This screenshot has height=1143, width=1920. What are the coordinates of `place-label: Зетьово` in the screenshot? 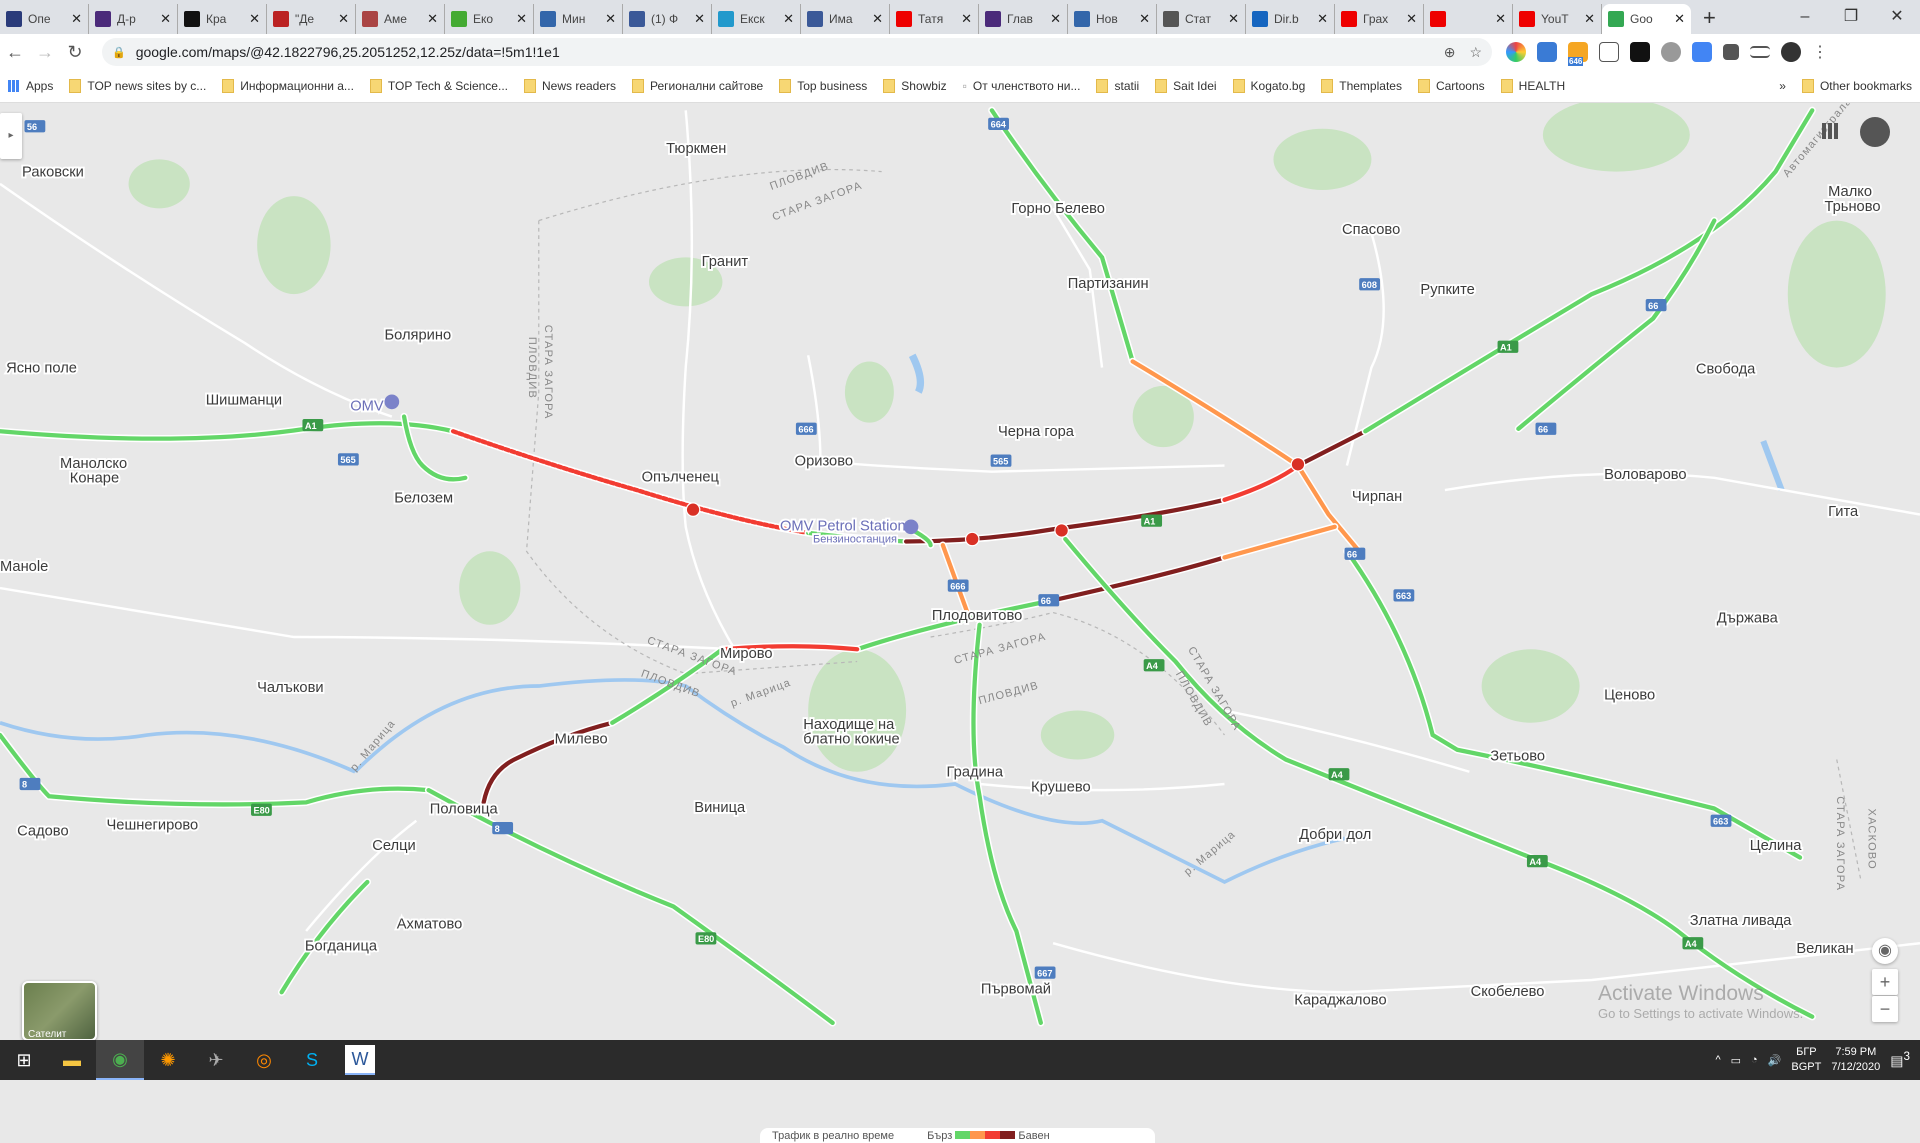 It's located at (1517, 757).